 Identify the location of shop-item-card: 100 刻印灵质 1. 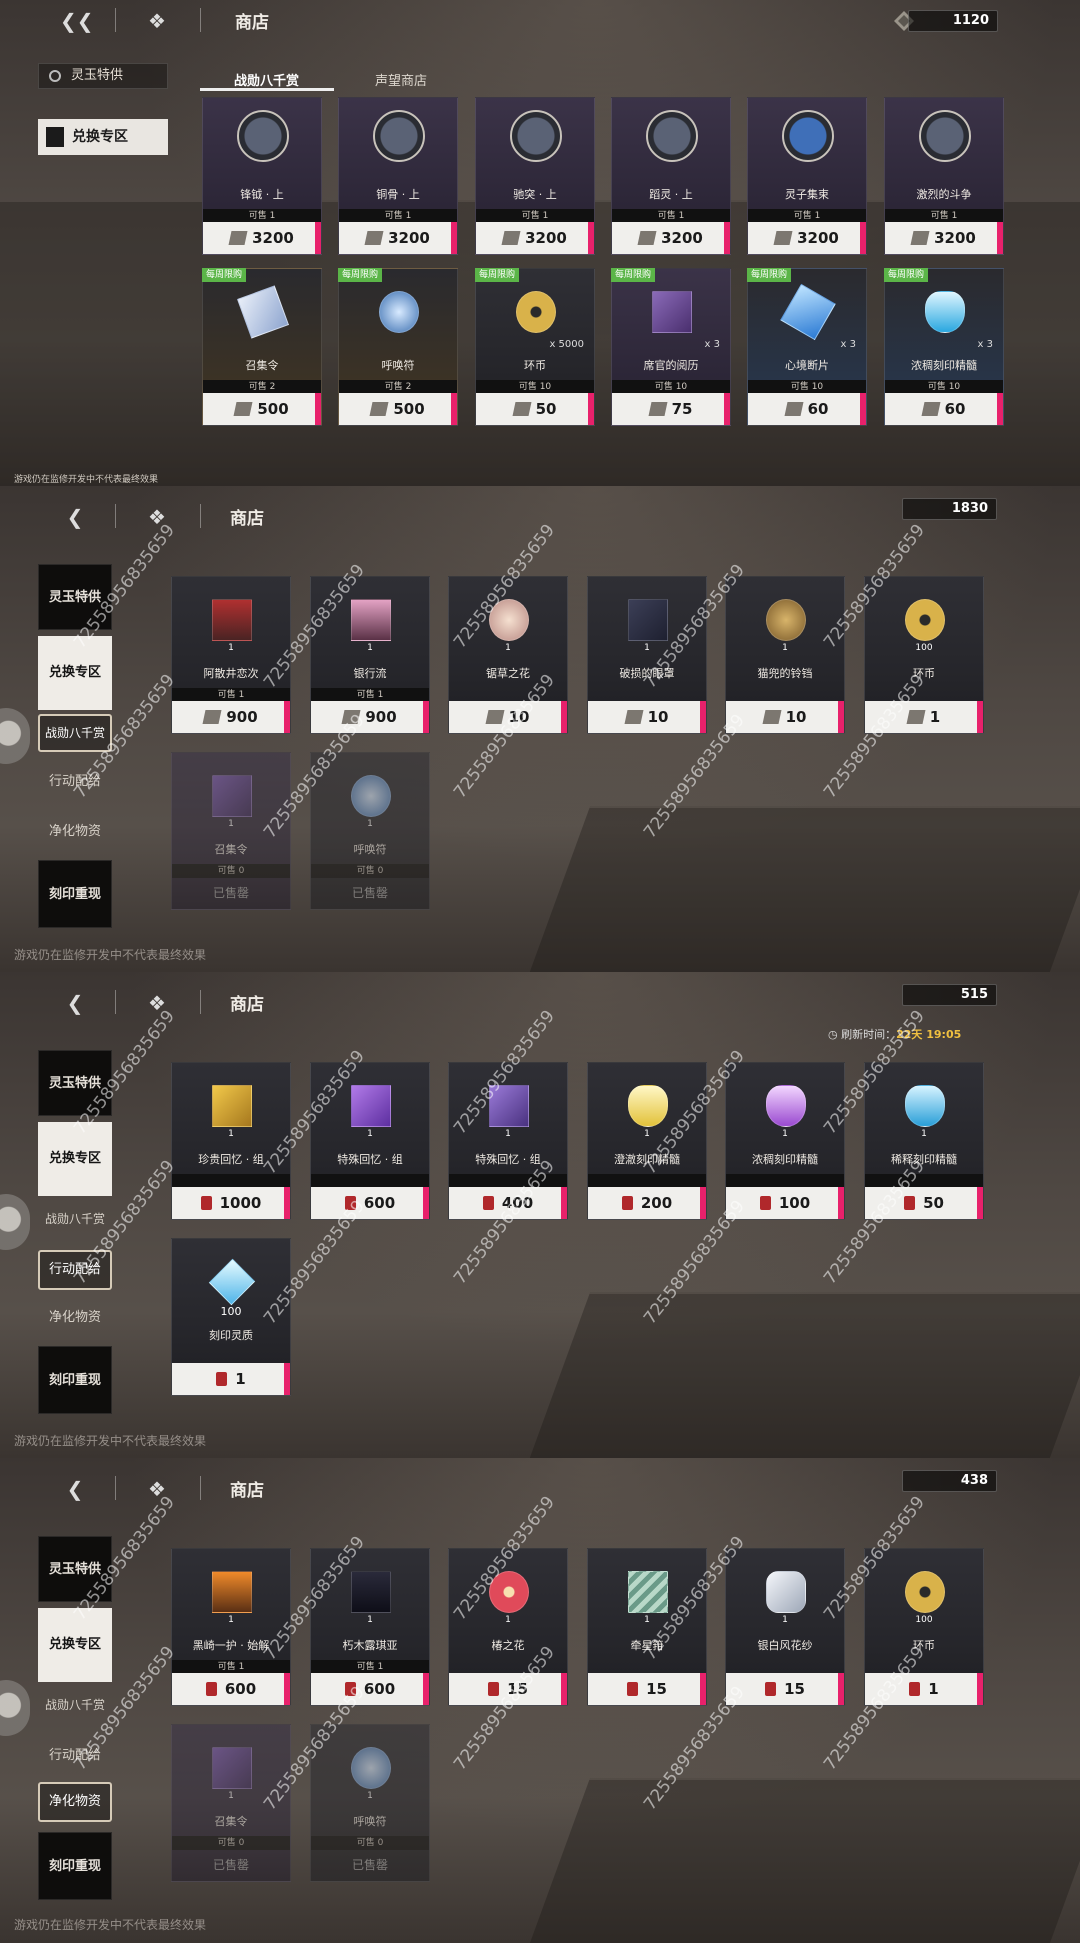
(231, 1317).